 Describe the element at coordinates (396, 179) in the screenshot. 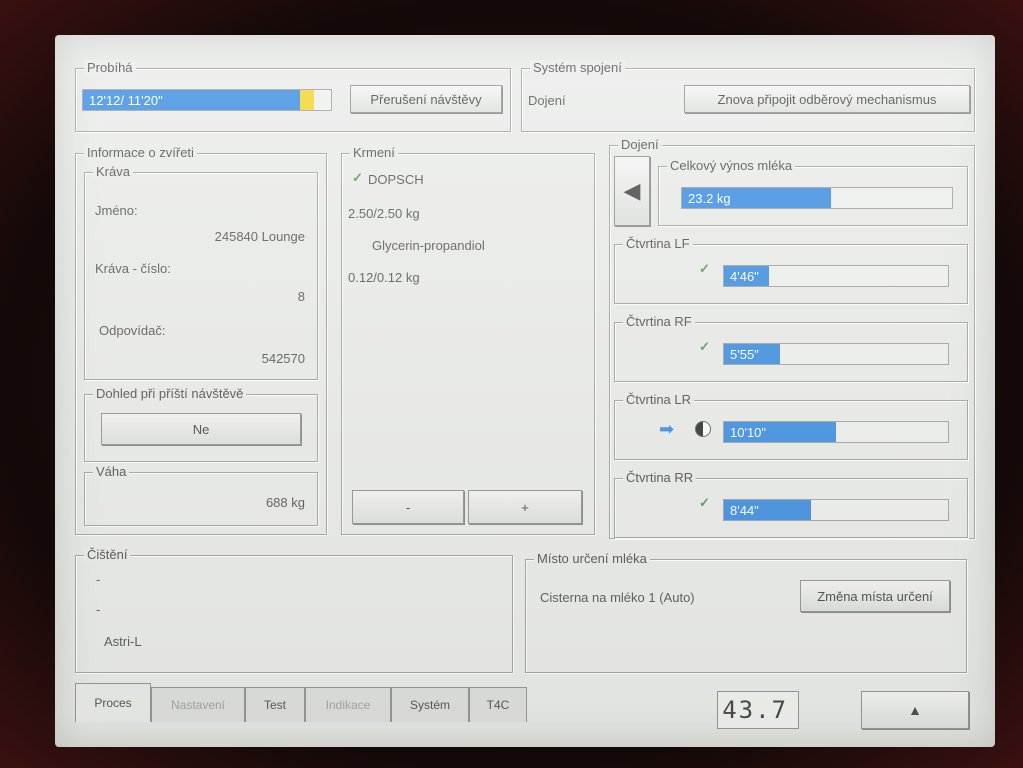

I see `feed-1-name: DOPSCH` at that location.